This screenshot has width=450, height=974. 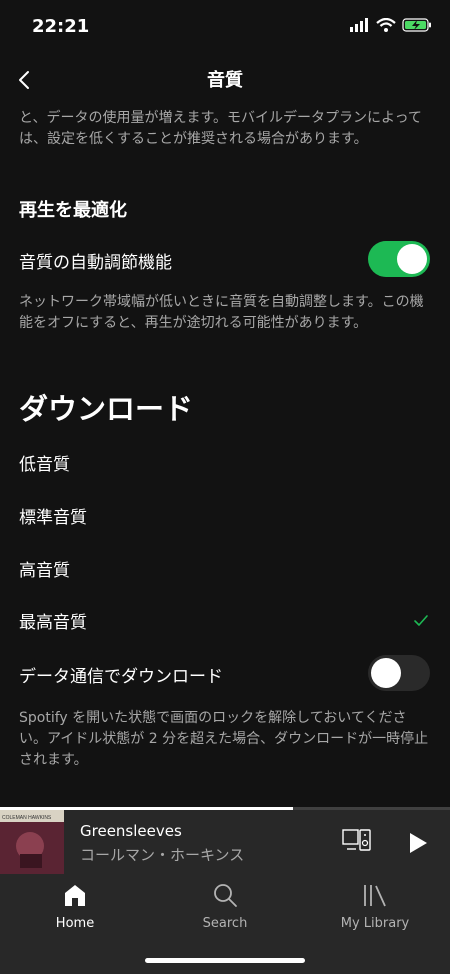 What do you see at coordinates (421, 620) in the screenshot?
I see `checkmark-icon` at bounding box center [421, 620].